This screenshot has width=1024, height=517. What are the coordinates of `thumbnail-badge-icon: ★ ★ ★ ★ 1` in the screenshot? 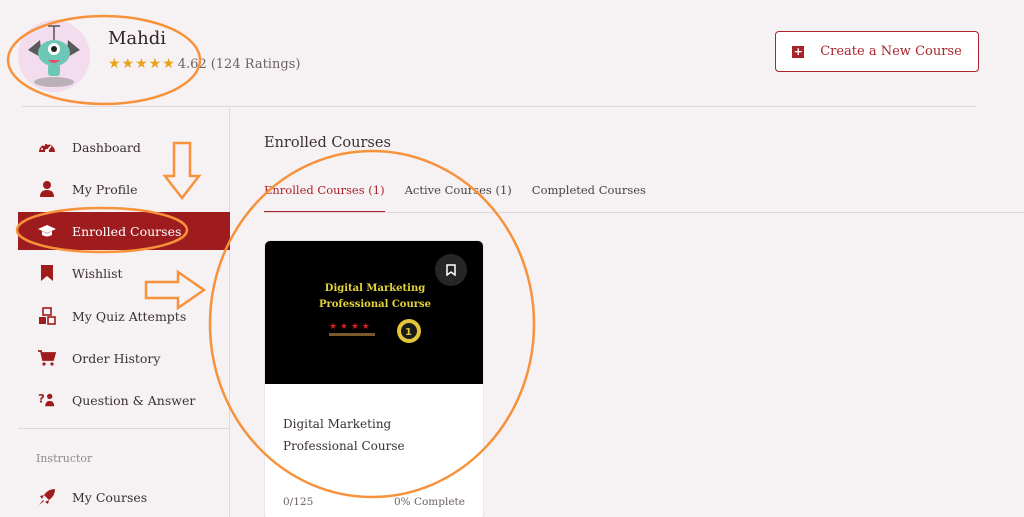 It's located at (375, 331).